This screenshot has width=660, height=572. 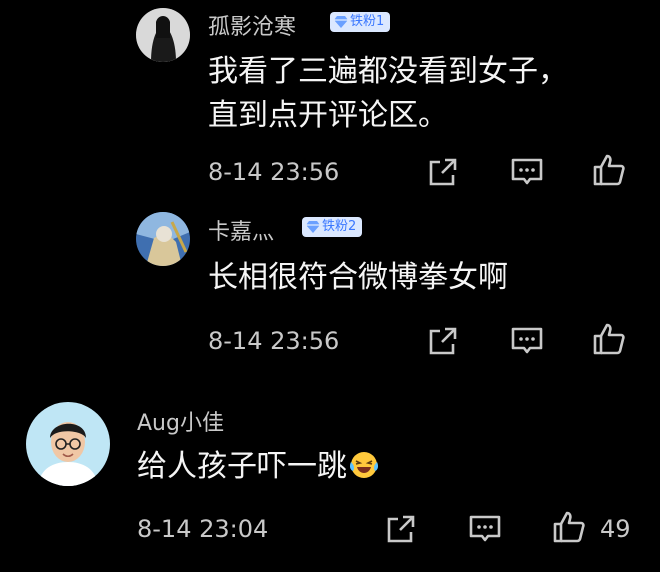 I want to click on fan-badge: 铁粉1, so click(x=360, y=22).